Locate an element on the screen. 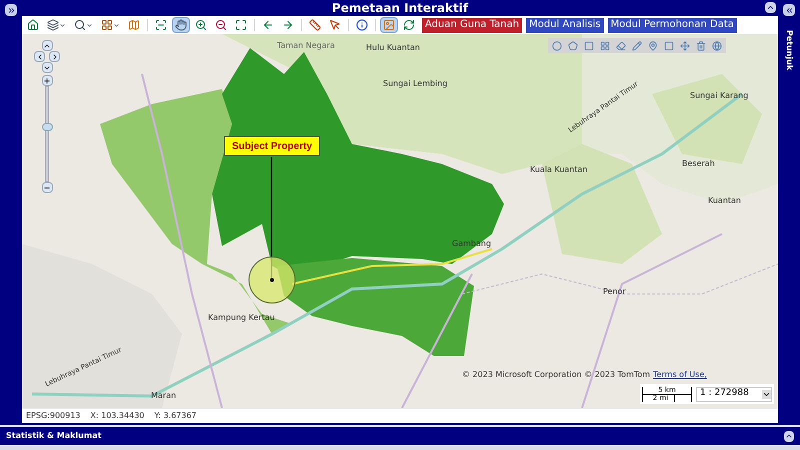 Image resolution: width=800 pixels, height=450 pixels. zoom-slider-thumb is located at coordinates (47, 126).